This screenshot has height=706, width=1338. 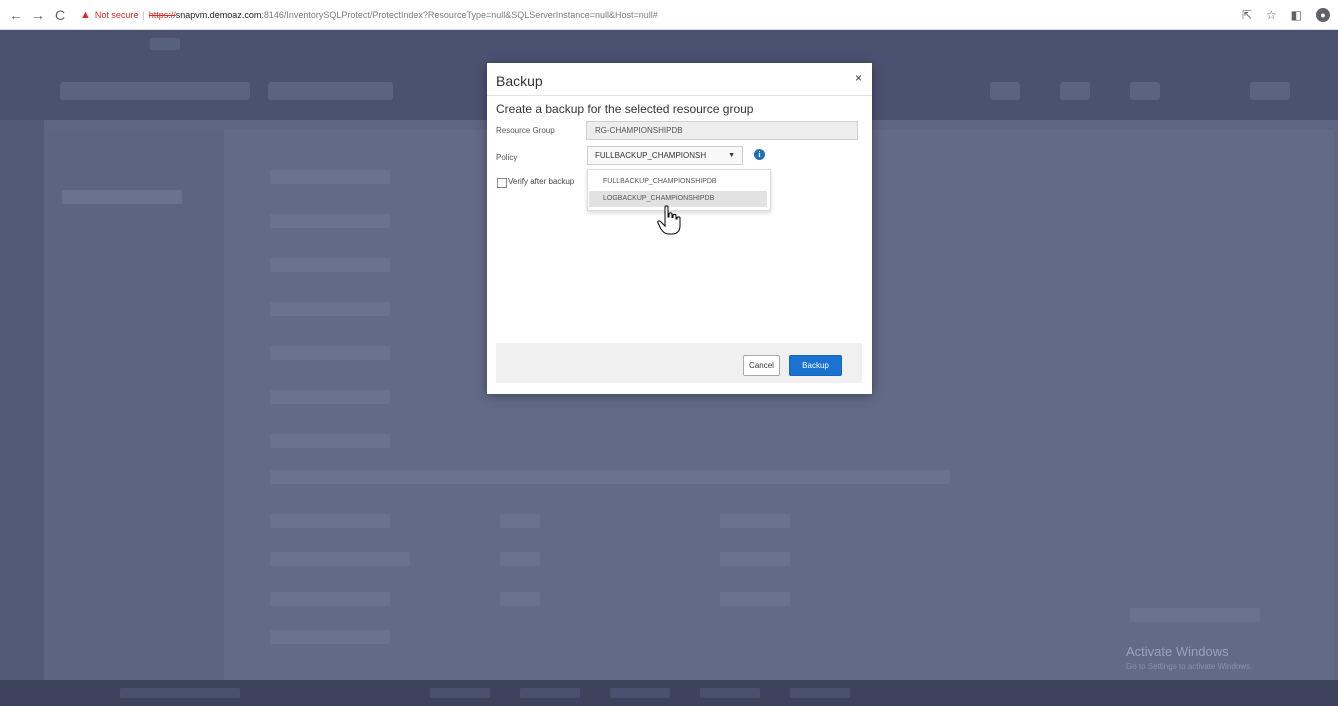 What do you see at coordinates (85, 14) in the screenshot?
I see `warning-icon: ▲` at bounding box center [85, 14].